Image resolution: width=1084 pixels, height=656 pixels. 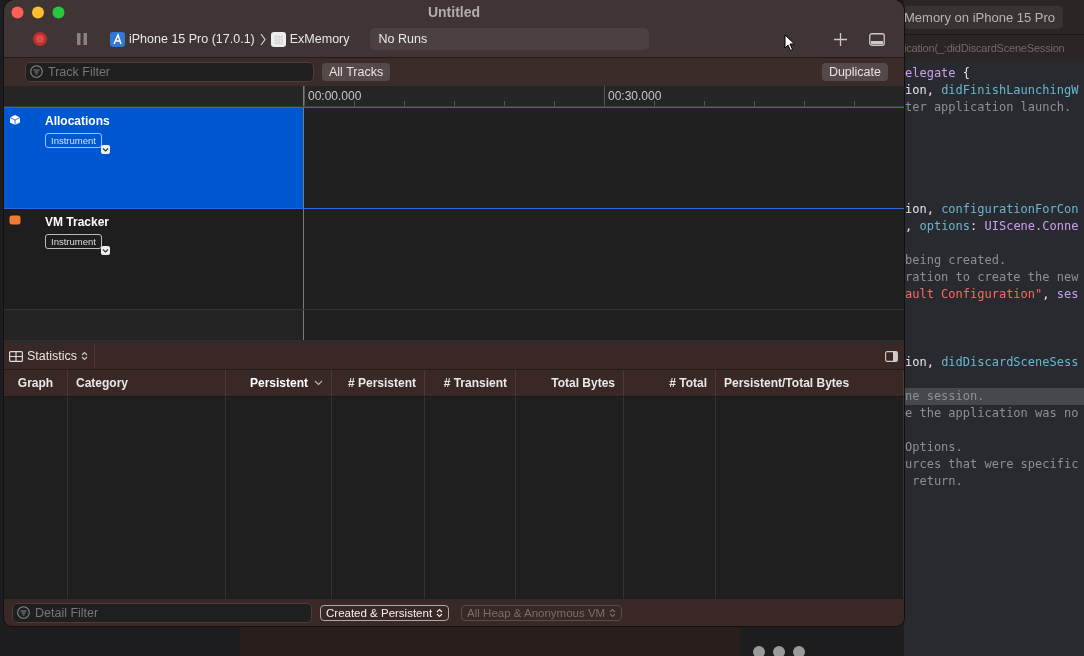 I want to click on all-tracks-button: All Tracks, so click(x=356, y=72).